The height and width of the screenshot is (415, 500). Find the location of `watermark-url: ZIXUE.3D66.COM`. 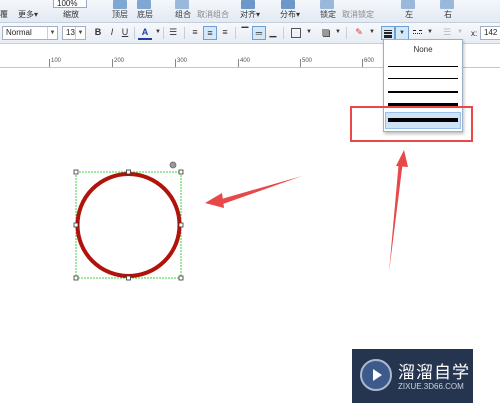

watermark-url: ZIXUE.3D66.COM is located at coordinates (431, 386).